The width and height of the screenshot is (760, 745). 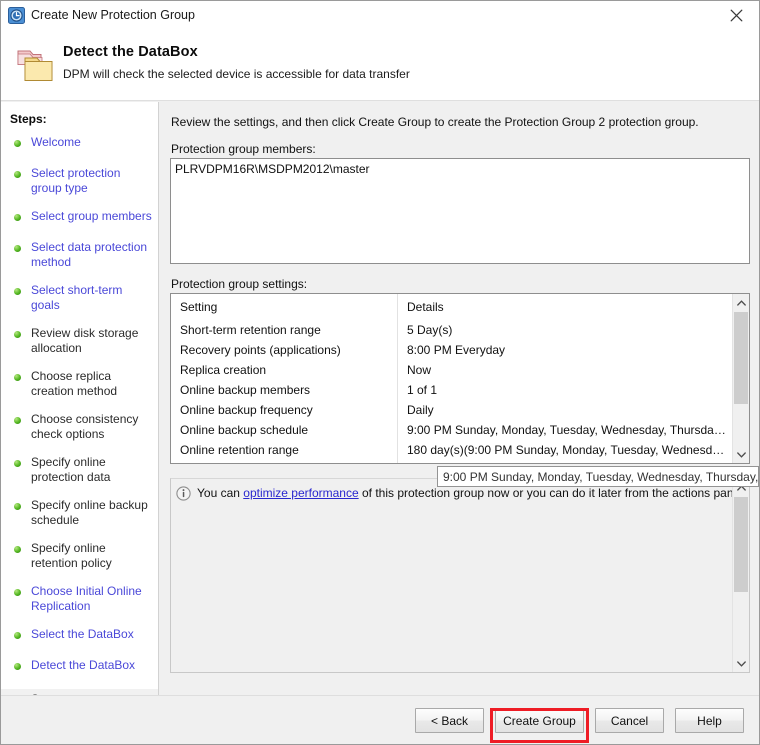 I want to click on sidebar-step-0: Welcome, so click(x=79, y=144).